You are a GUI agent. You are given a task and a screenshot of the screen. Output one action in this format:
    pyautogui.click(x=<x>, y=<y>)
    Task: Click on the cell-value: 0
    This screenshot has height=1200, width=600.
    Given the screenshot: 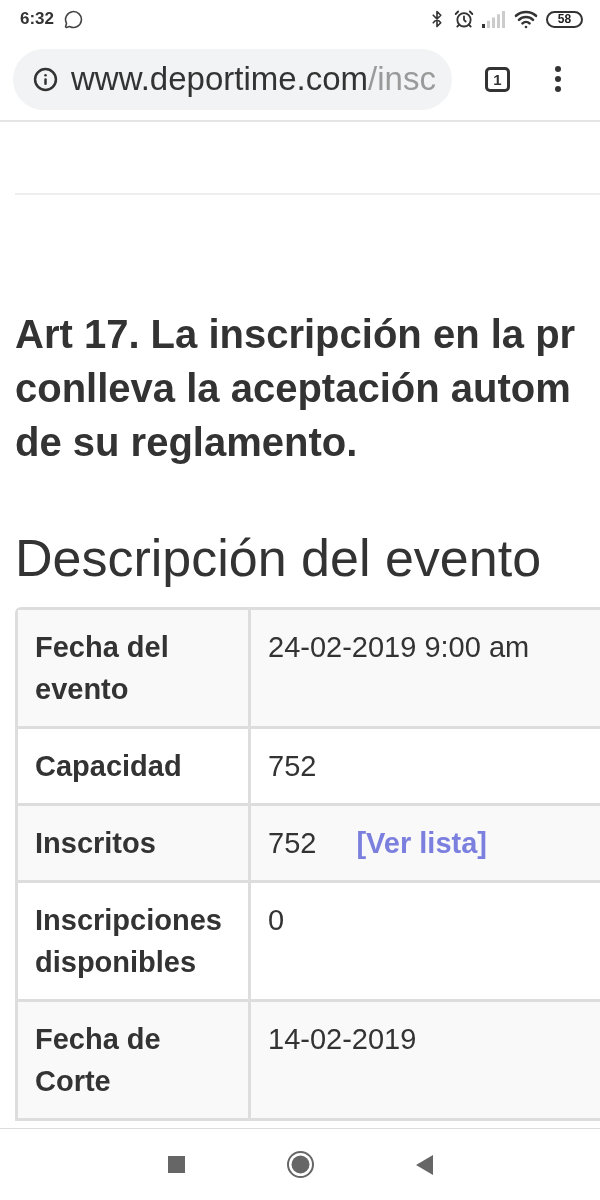 What is the action you would take?
    pyautogui.click(x=276, y=920)
    